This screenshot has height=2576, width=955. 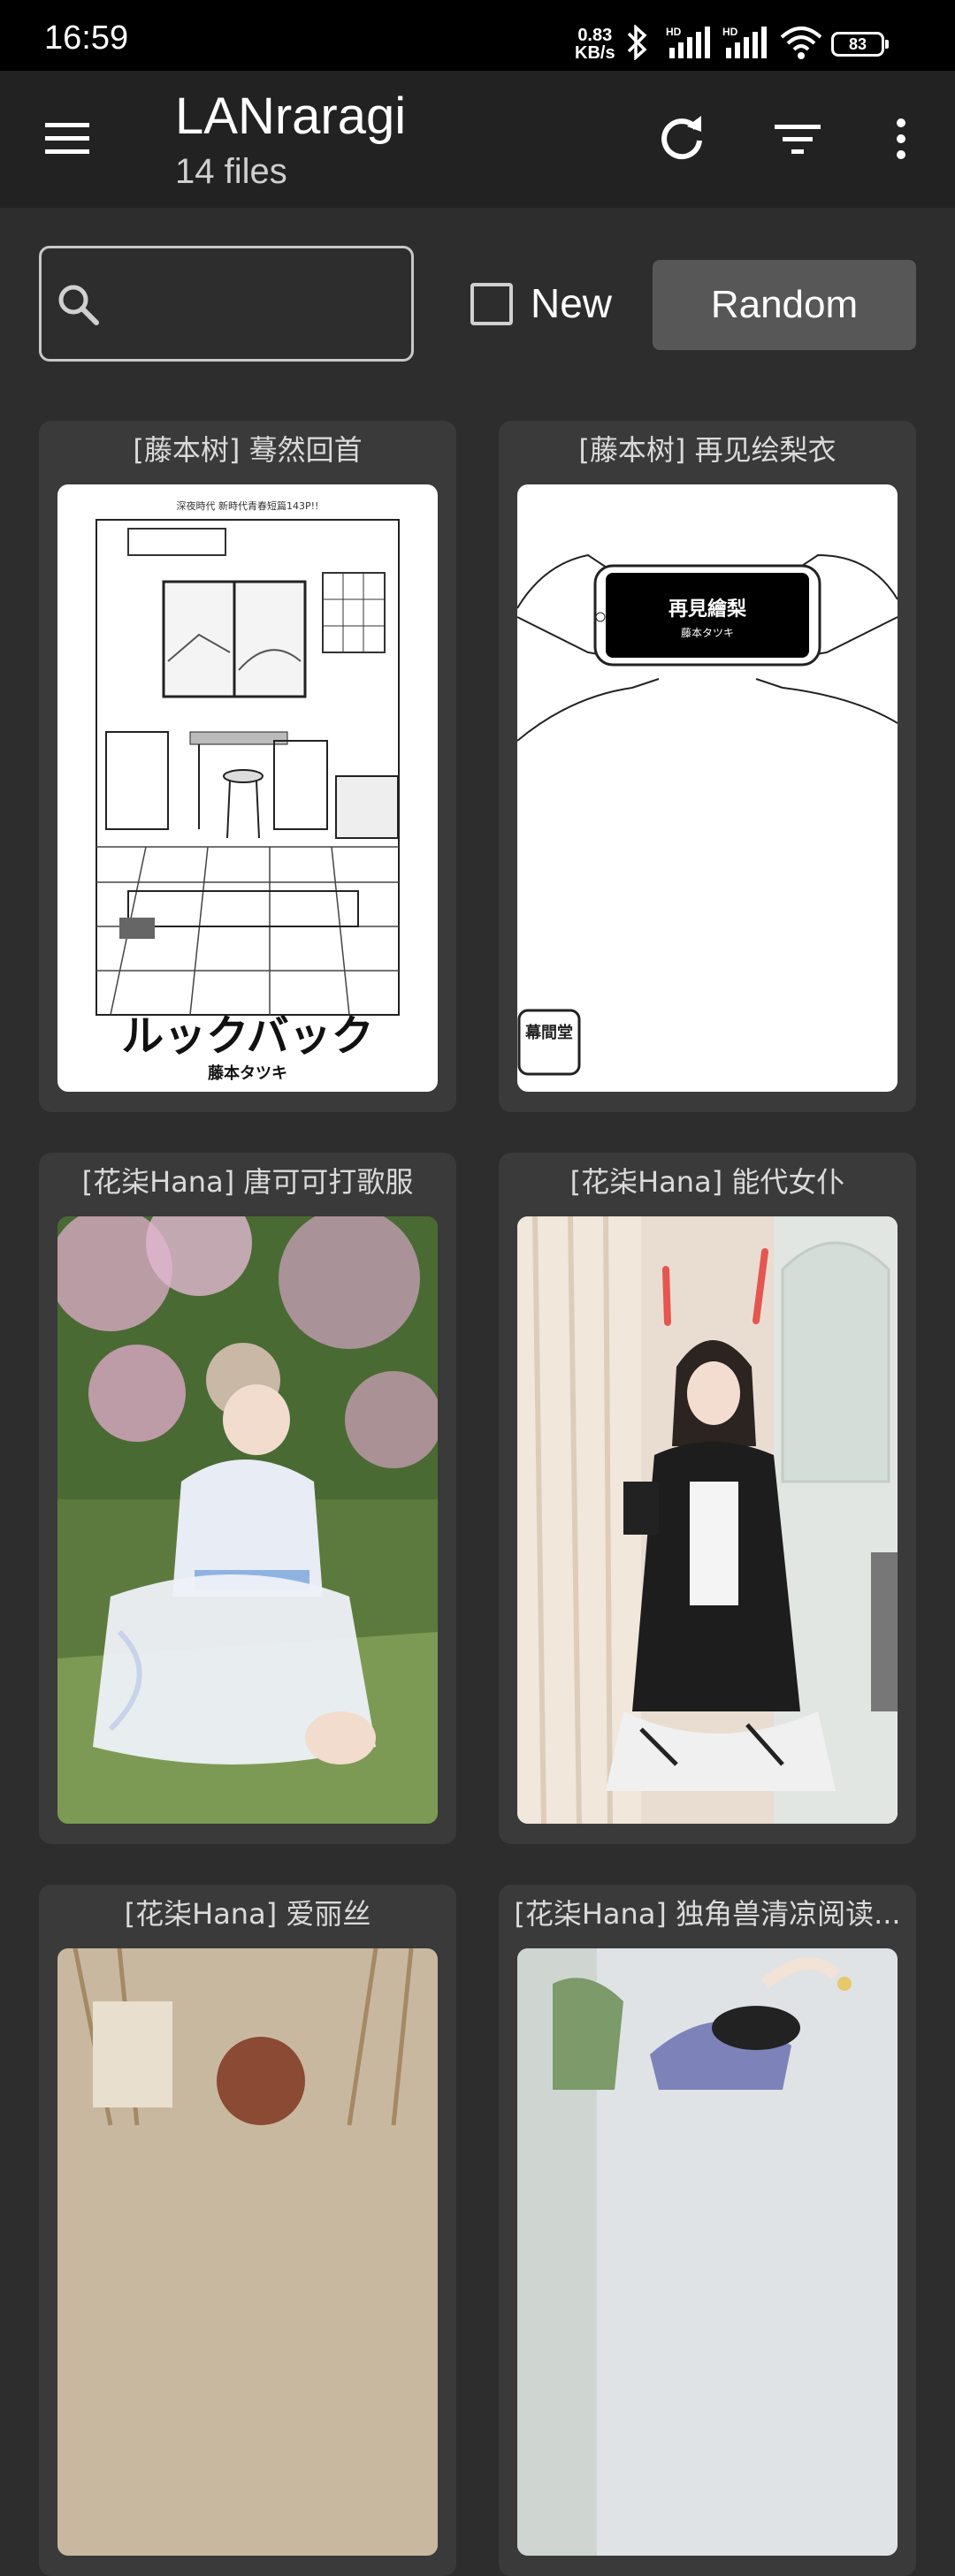 I want to click on search-icon, so click(x=78, y=305).